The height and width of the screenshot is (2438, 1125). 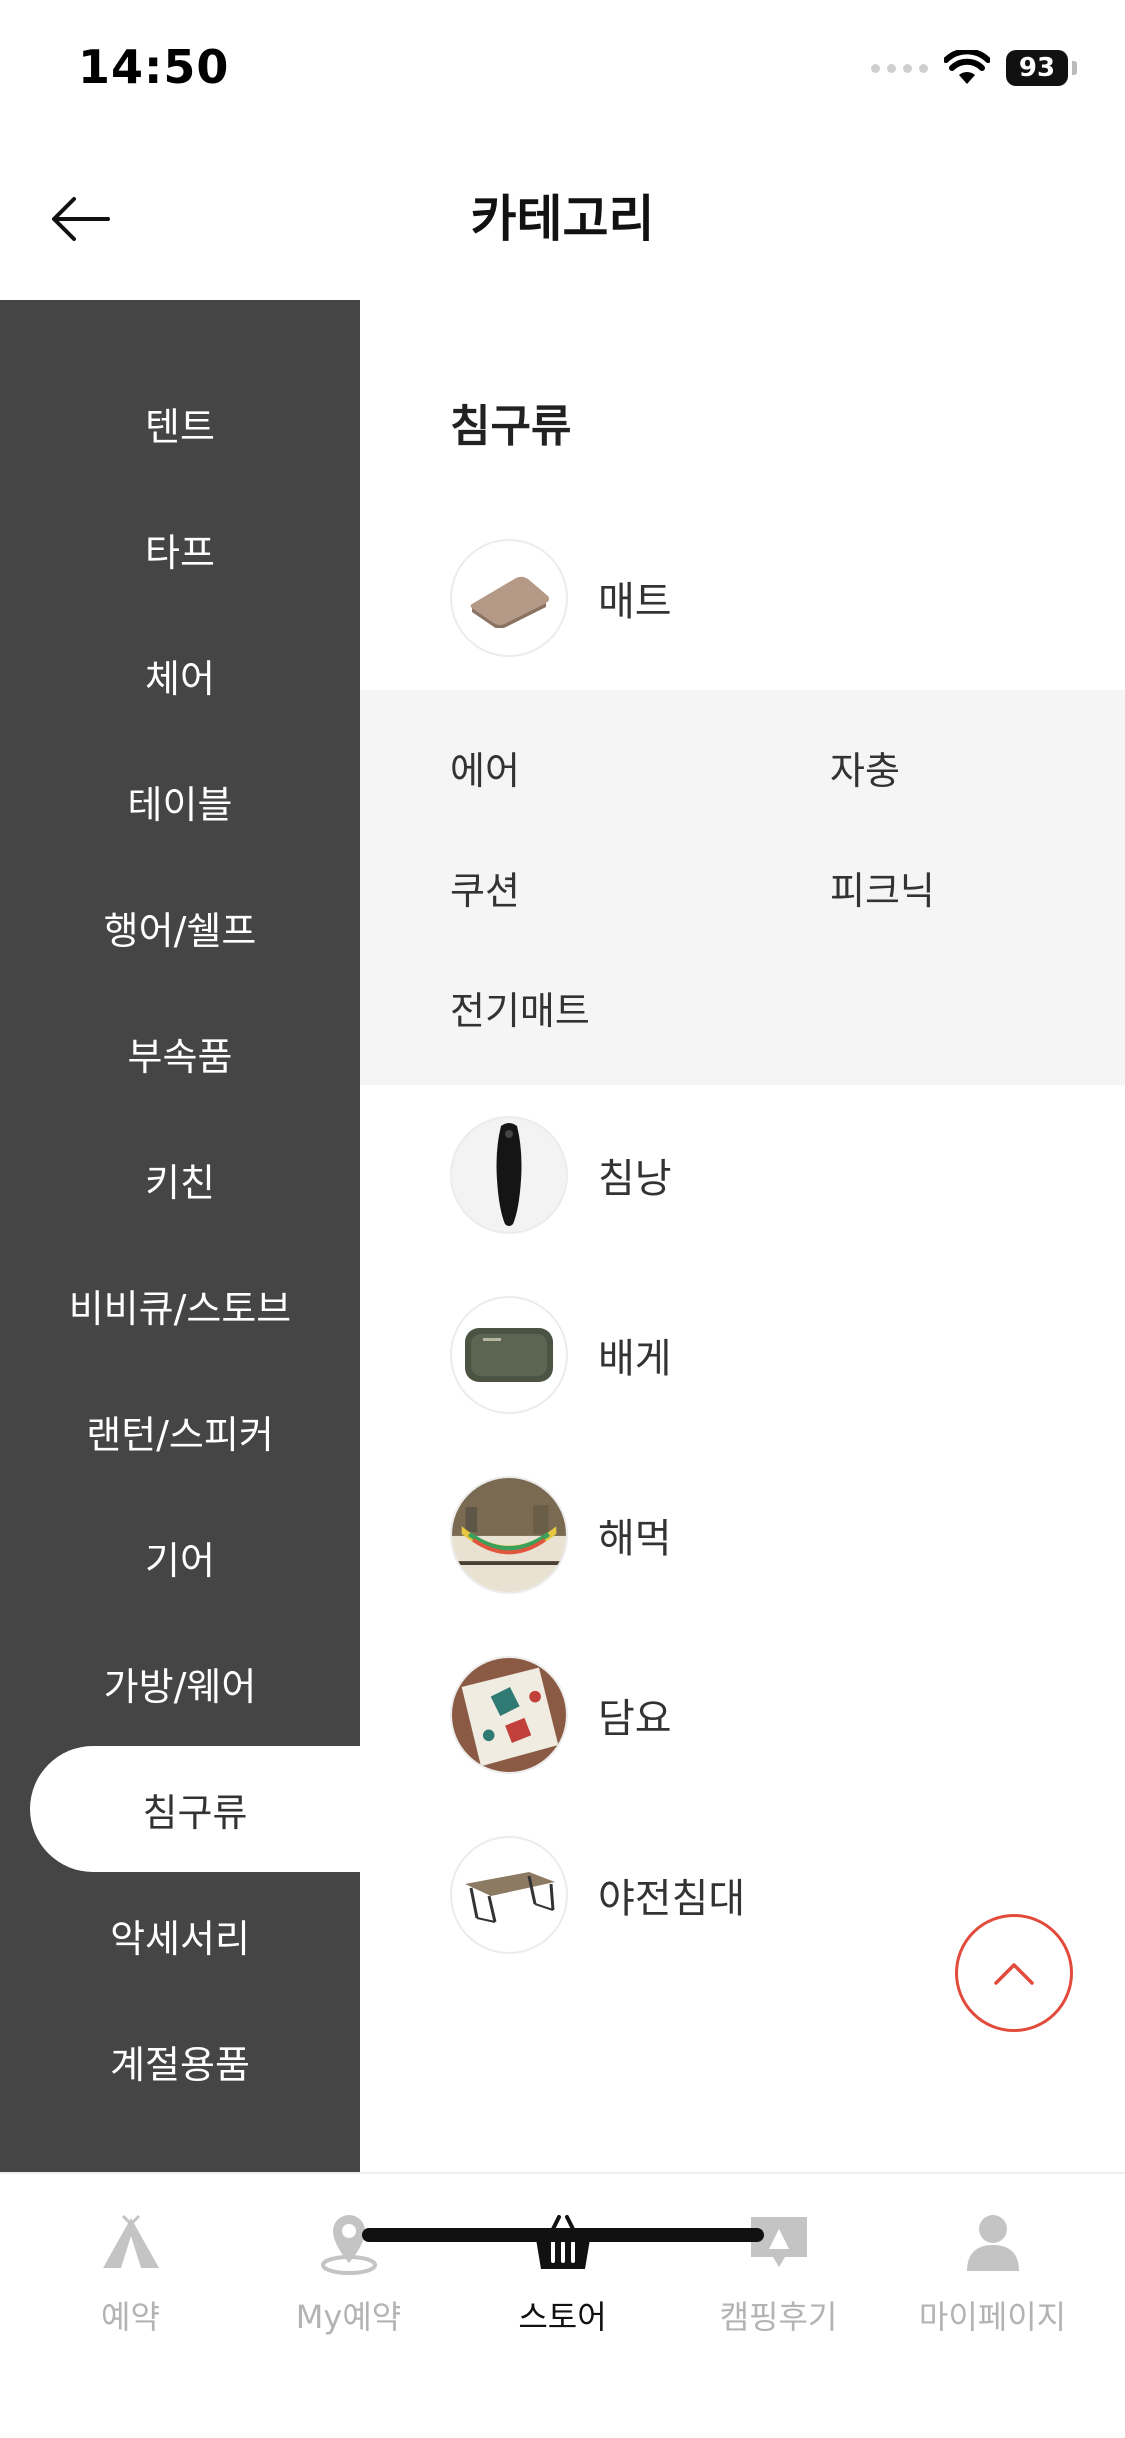 I want to click on hammock-thumbnail, so click(x=509, y=1535).